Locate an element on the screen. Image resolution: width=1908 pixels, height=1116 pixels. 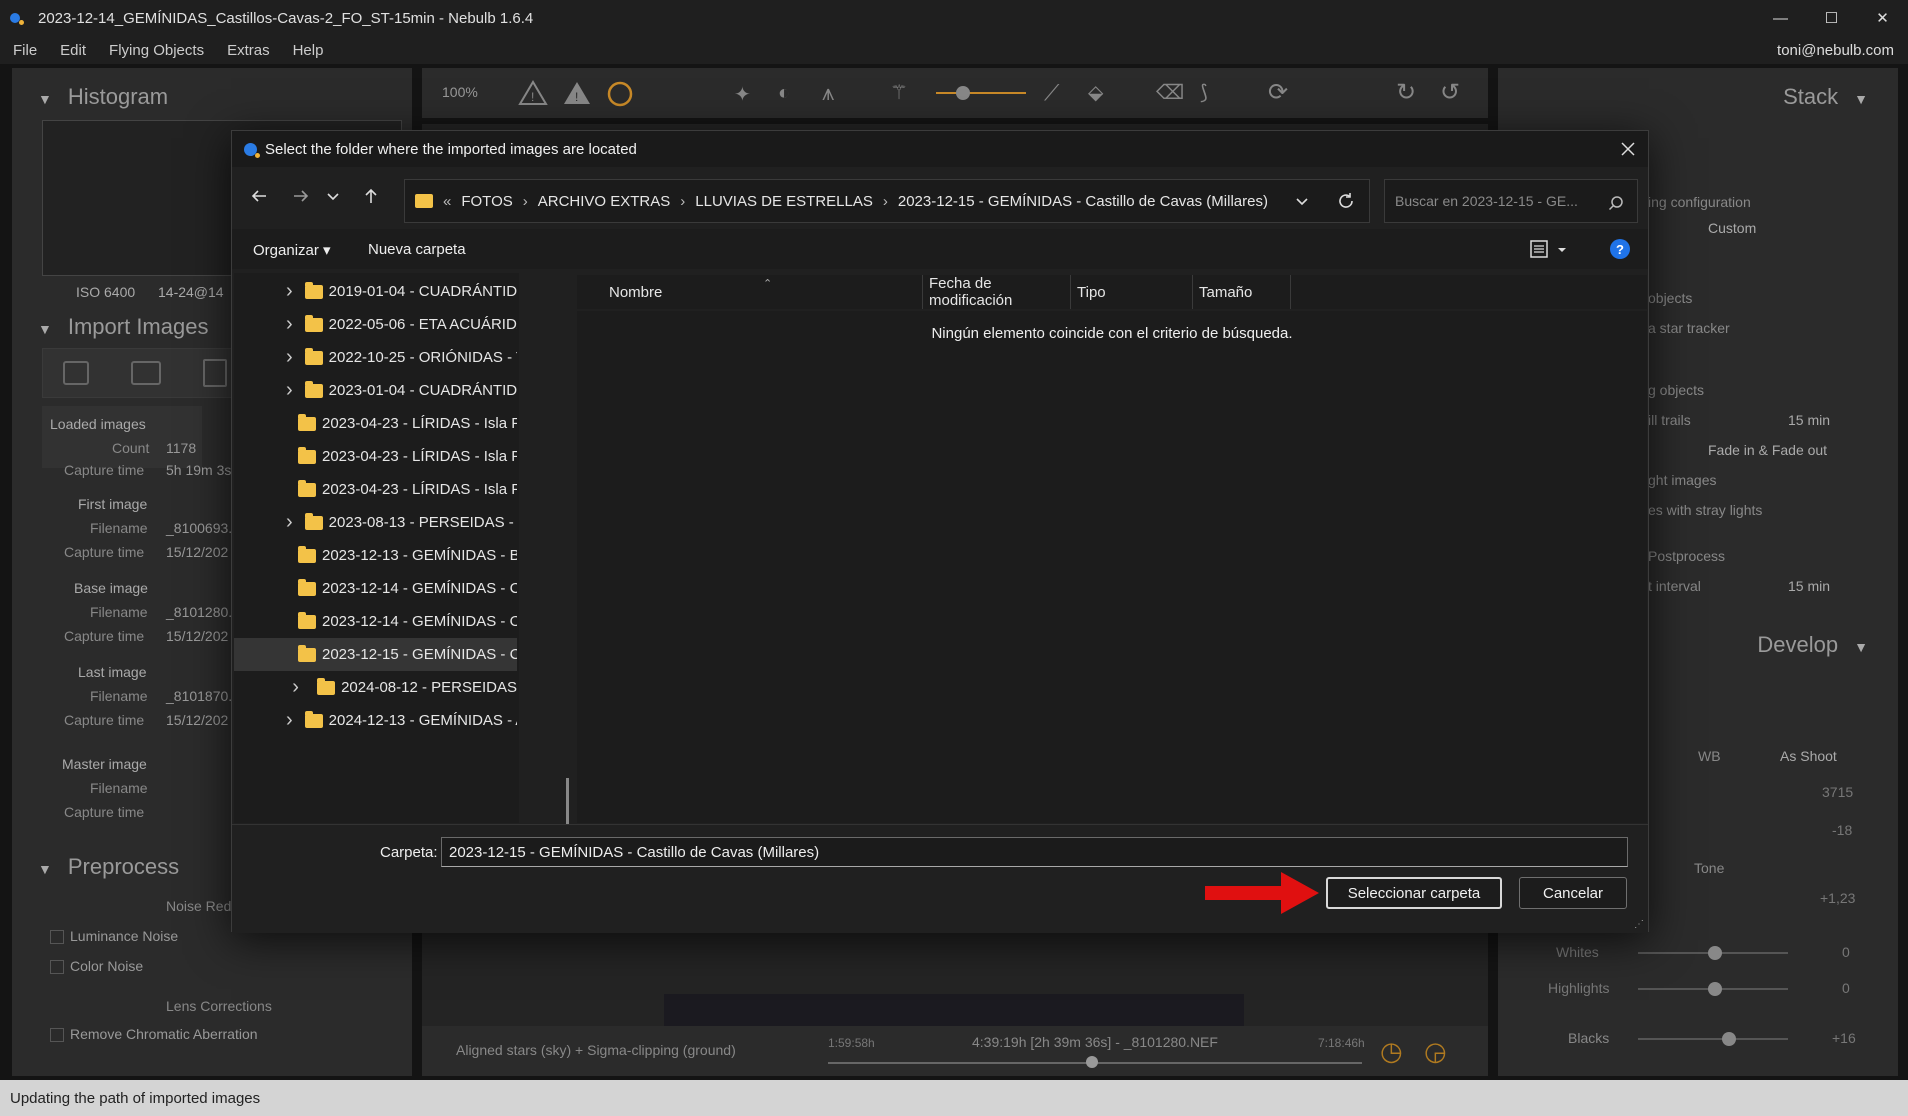
tree-item: › 2024-08-12 - PERSEIDAS is located at coordinates (375, 687).